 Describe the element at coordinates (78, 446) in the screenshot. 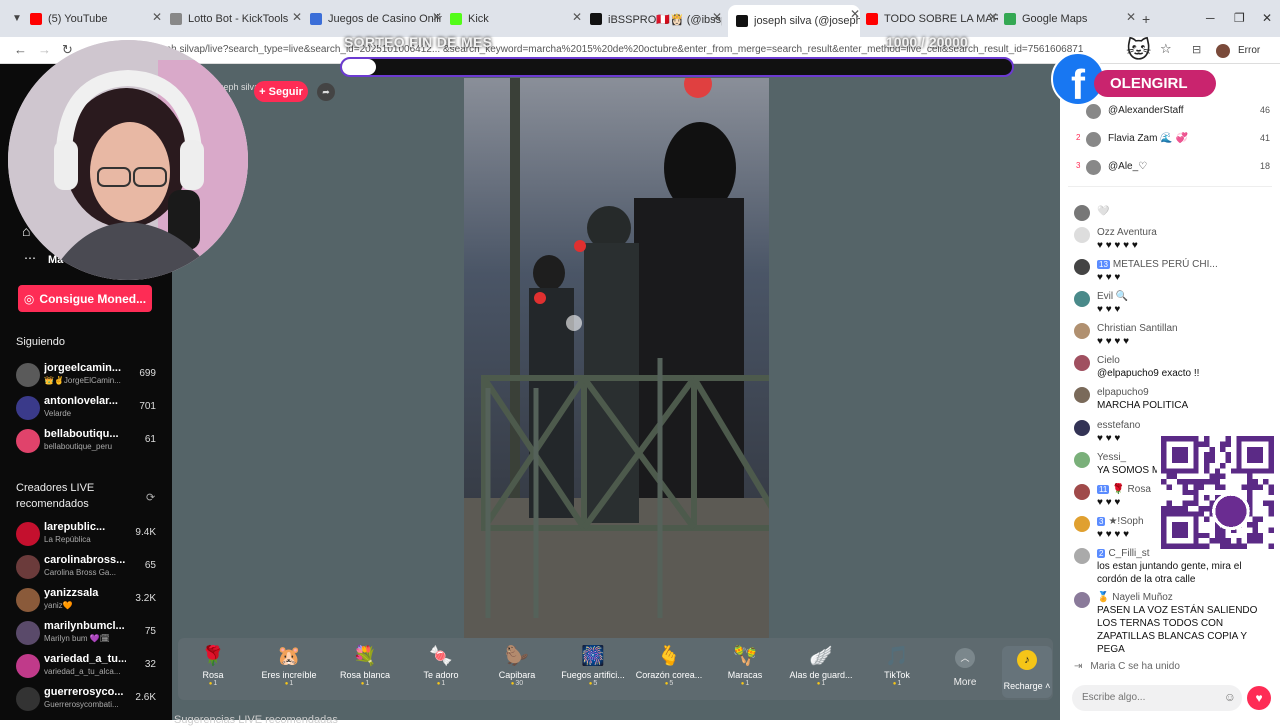

I see `account-subtitle: bellaboutique_peru` at that location.